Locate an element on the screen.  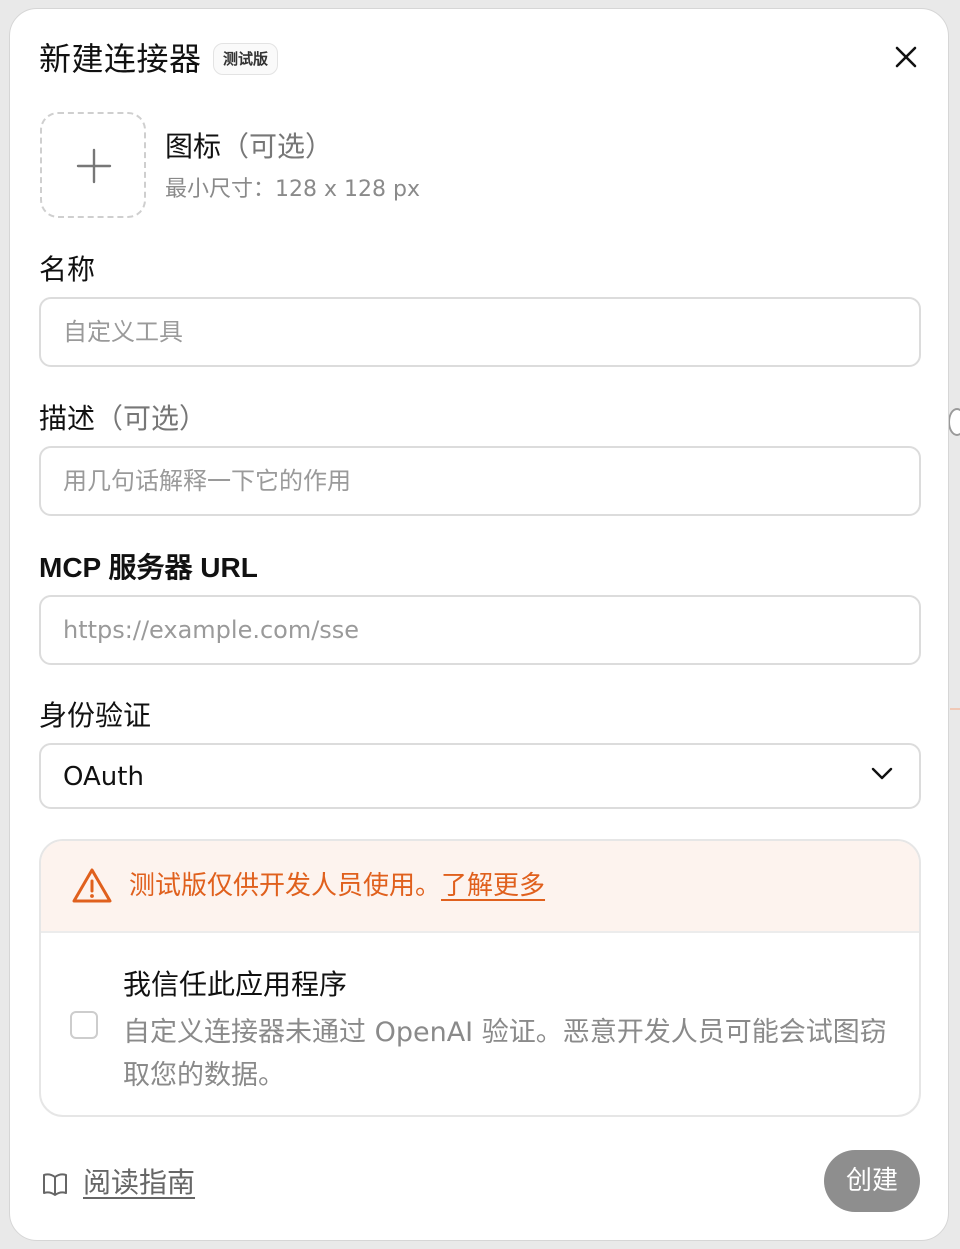
learn-more-link: 了解更多 is located at coordinates (493, 886).